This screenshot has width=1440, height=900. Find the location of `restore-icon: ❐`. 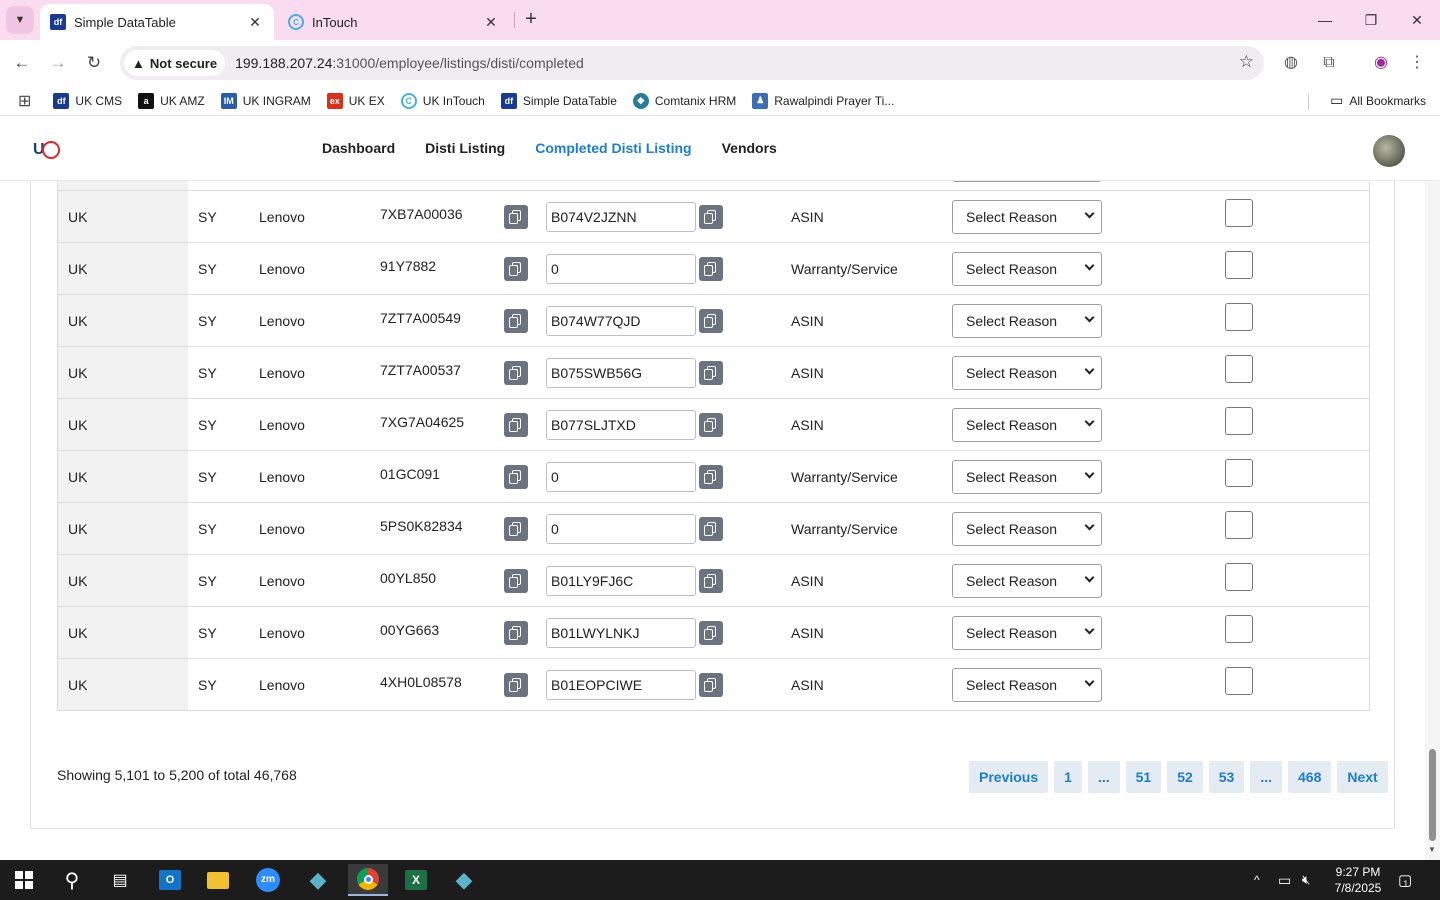

restore-icon: ❐ is located at coordinates (1371, 20).